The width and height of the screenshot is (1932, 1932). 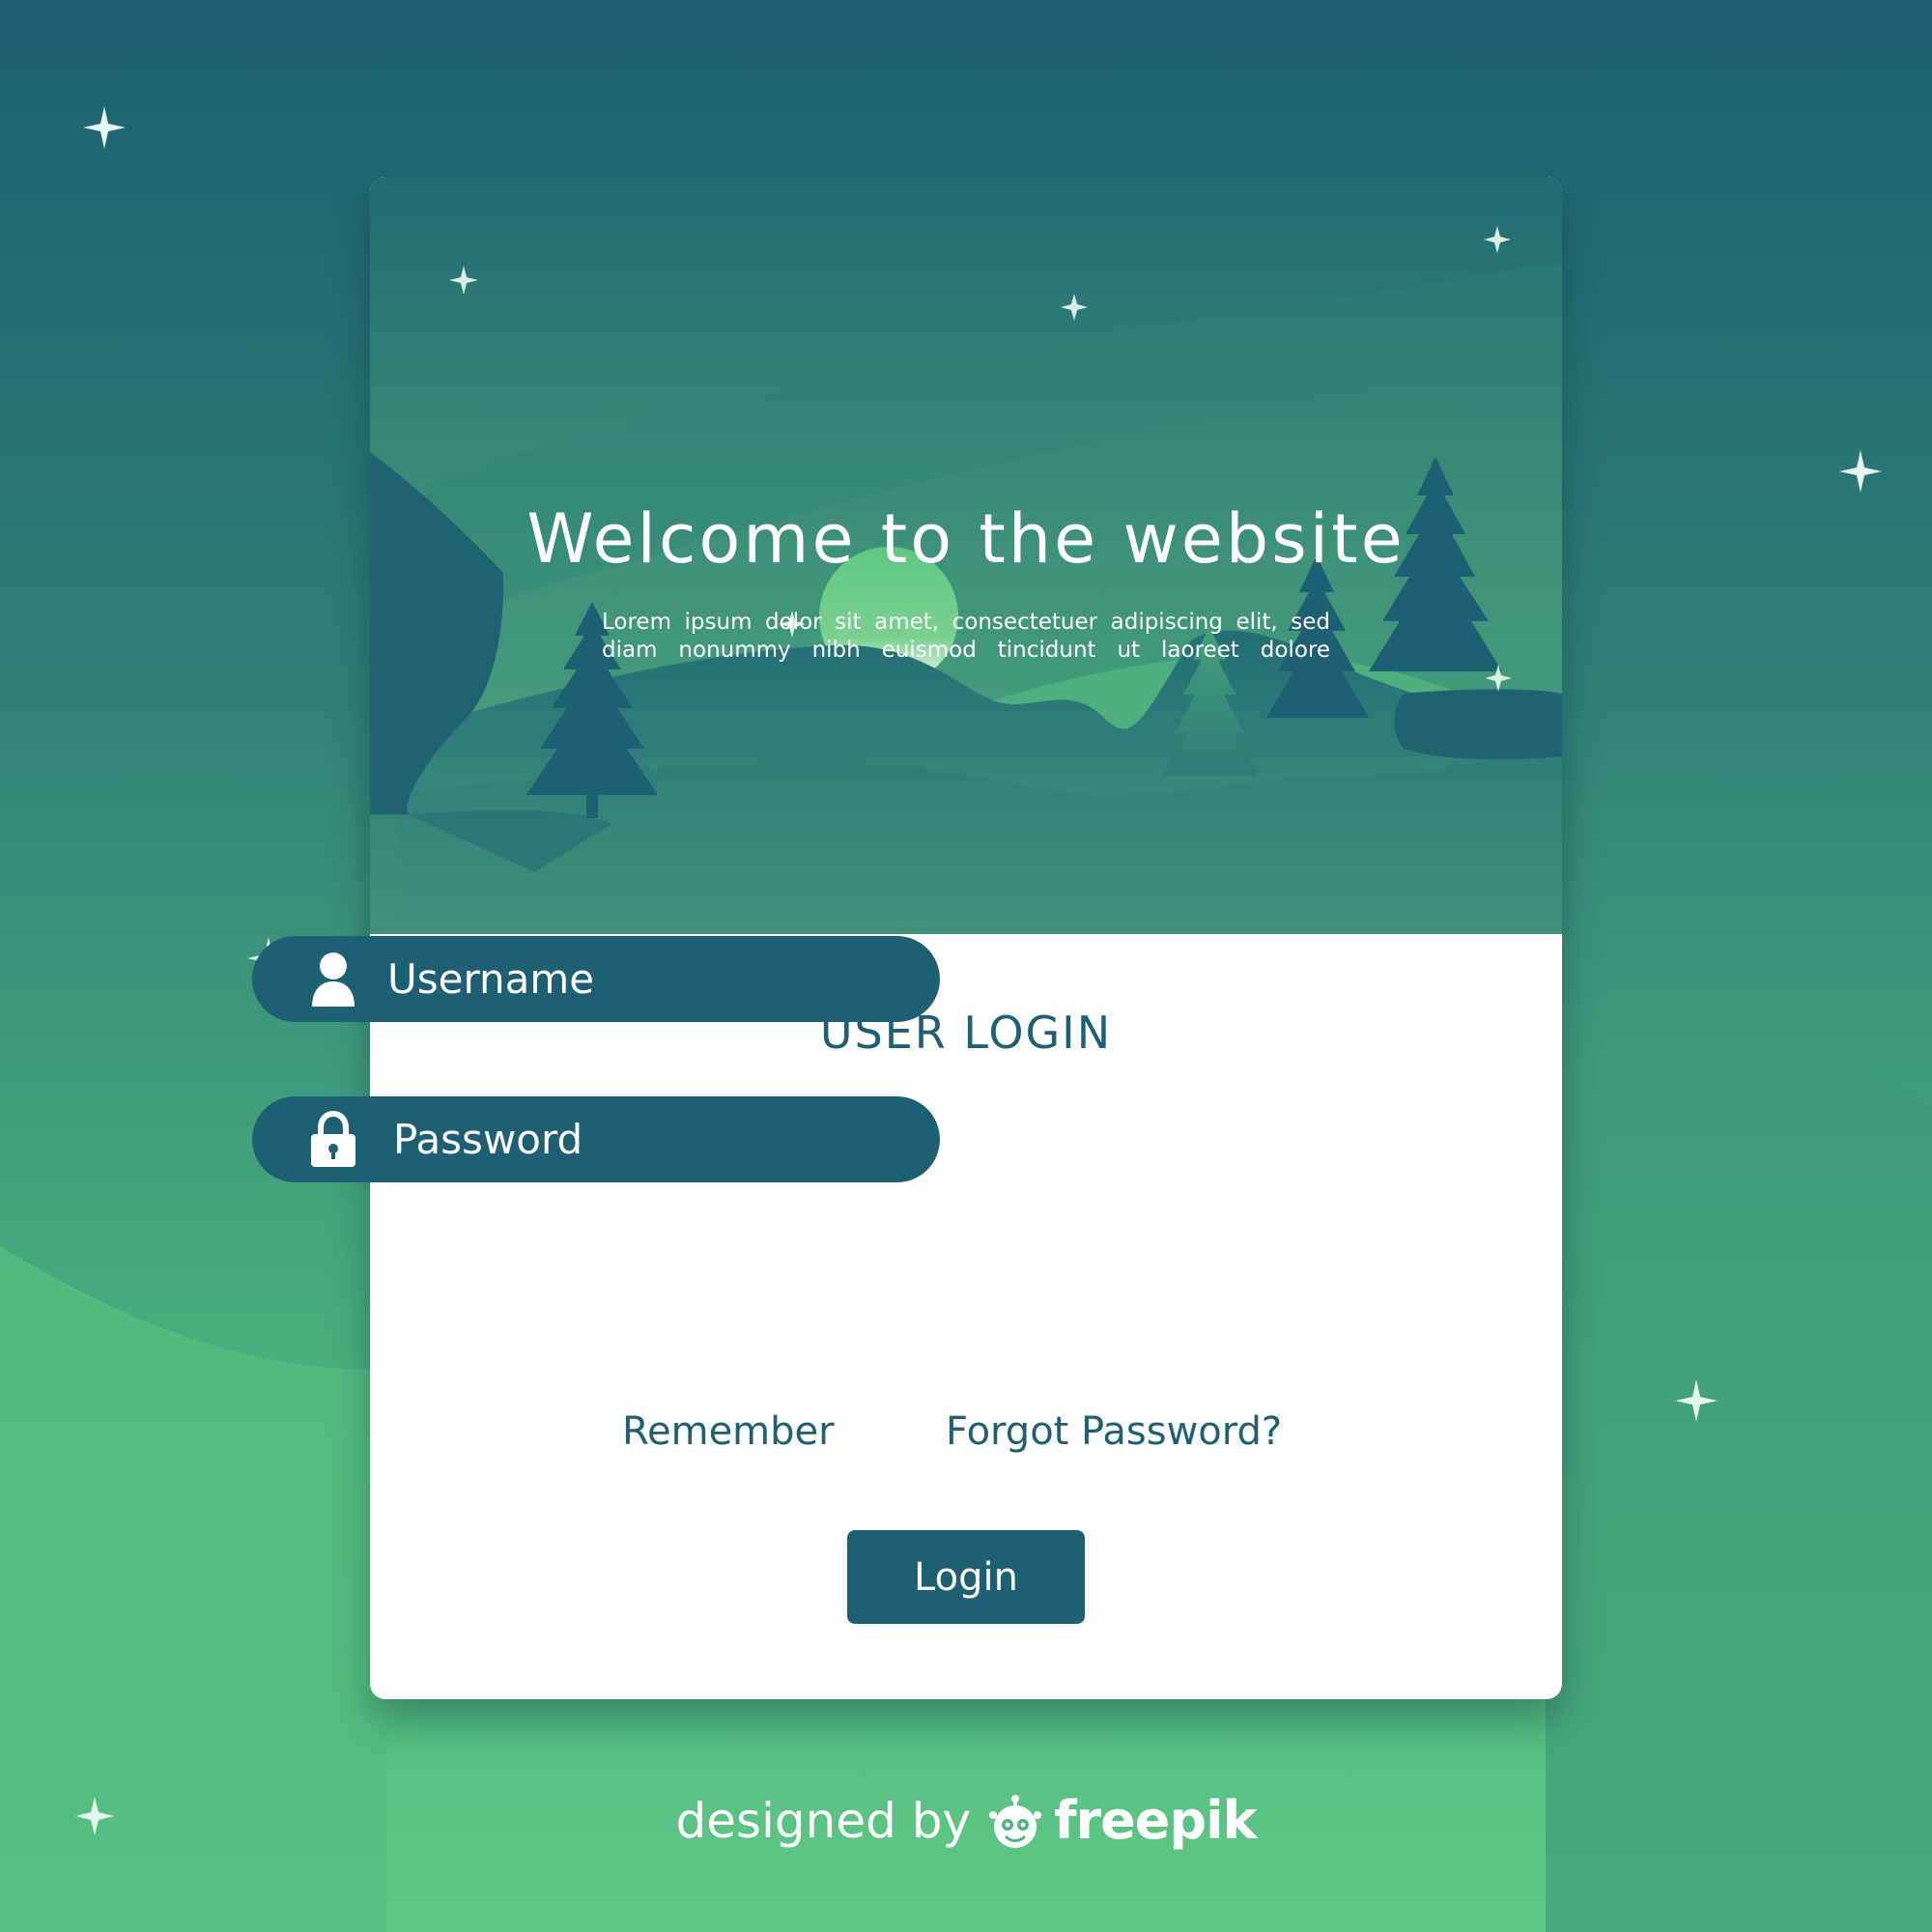 What do you see at coordinates (823, 1821) in the screenshot?
I see `credit-prefix: designed by` at bounding box center [823, 1821].